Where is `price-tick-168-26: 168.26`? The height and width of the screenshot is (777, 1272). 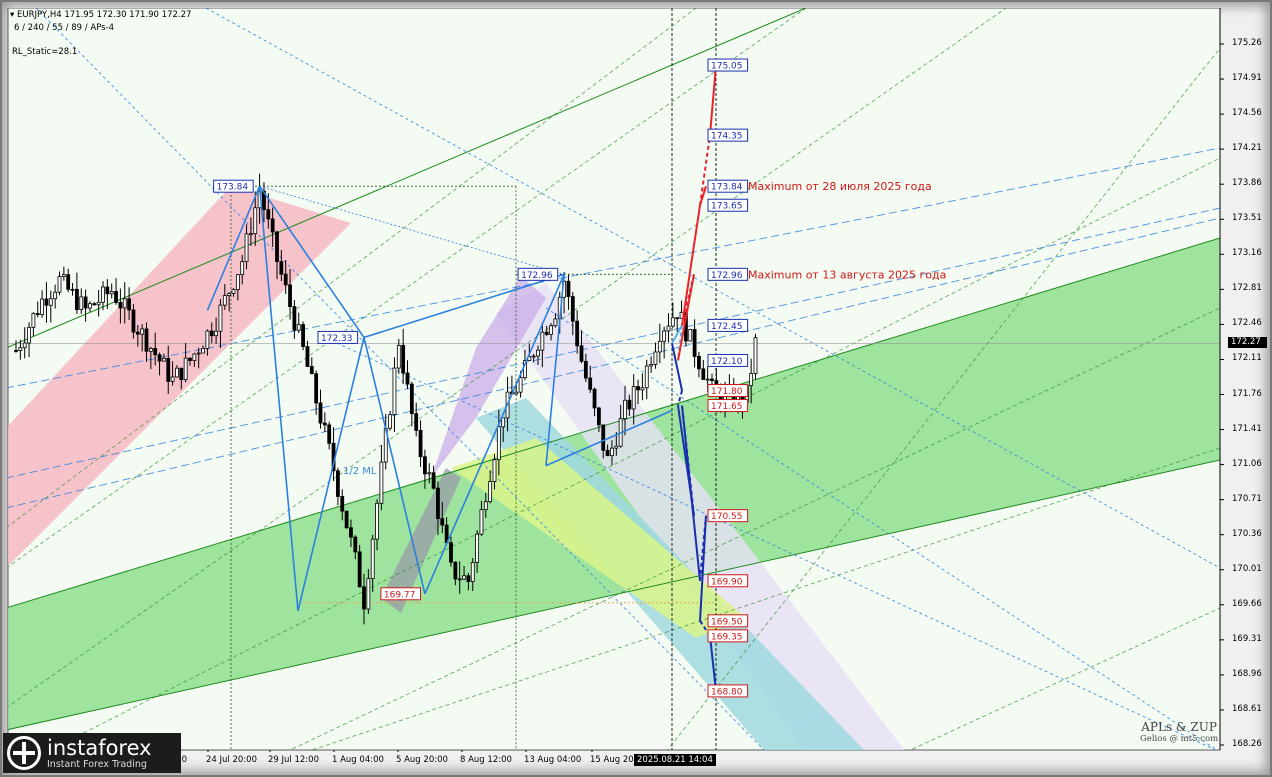
price-tick-168-26: 168.26 is located at coordinates (1247, 744).